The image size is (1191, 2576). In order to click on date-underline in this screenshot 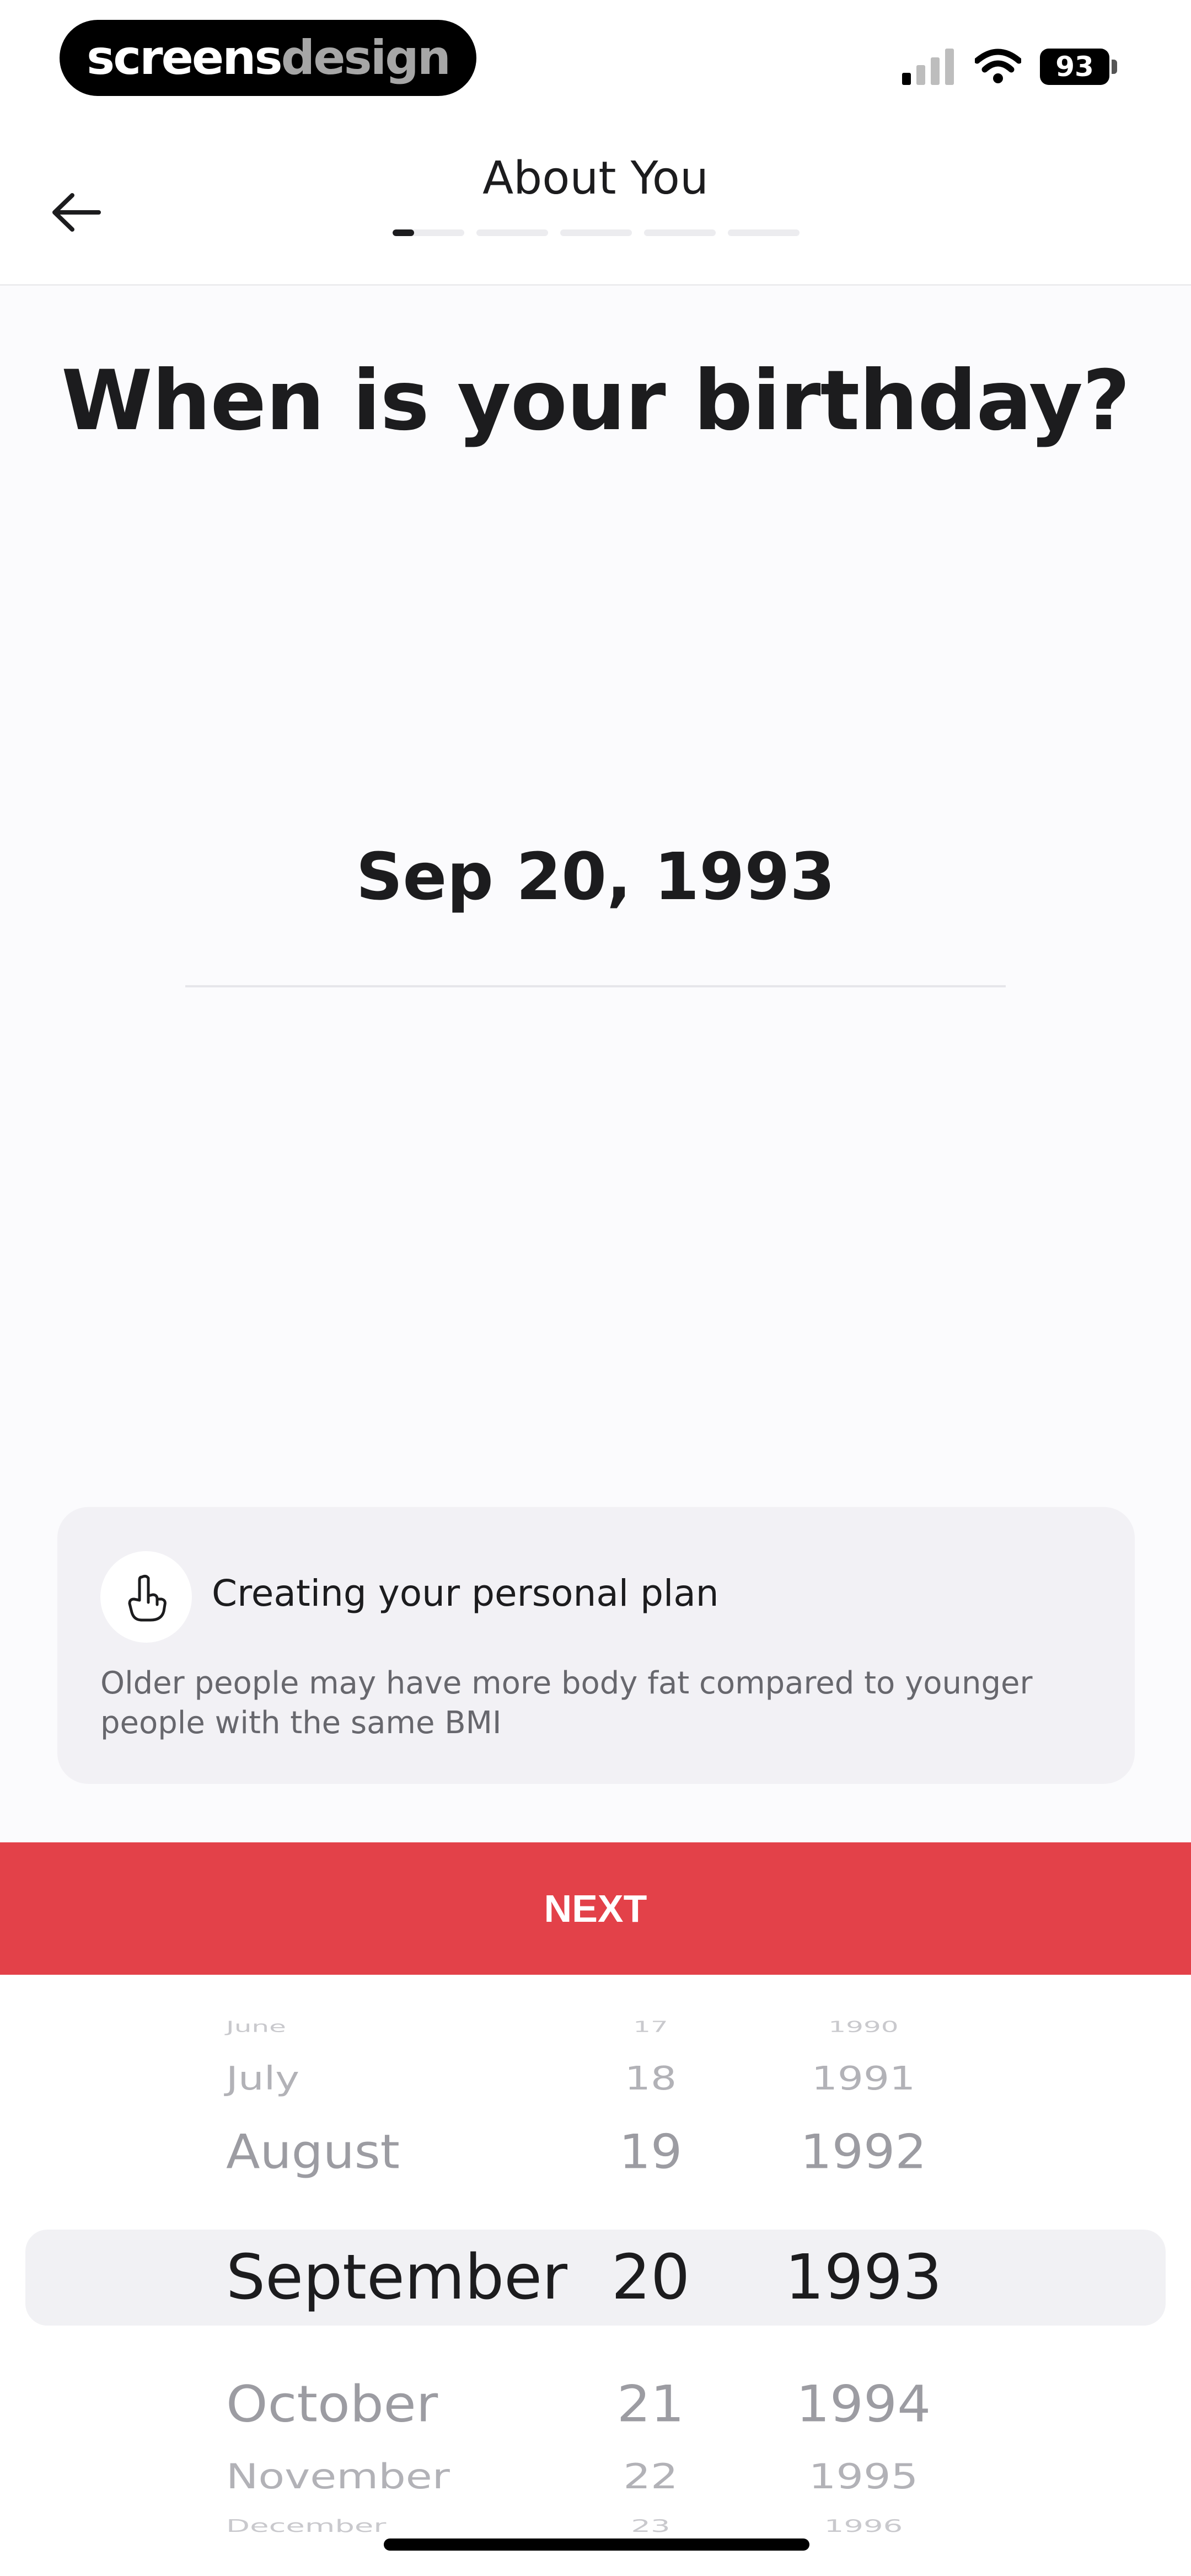, I will do `click(595, 986)`.